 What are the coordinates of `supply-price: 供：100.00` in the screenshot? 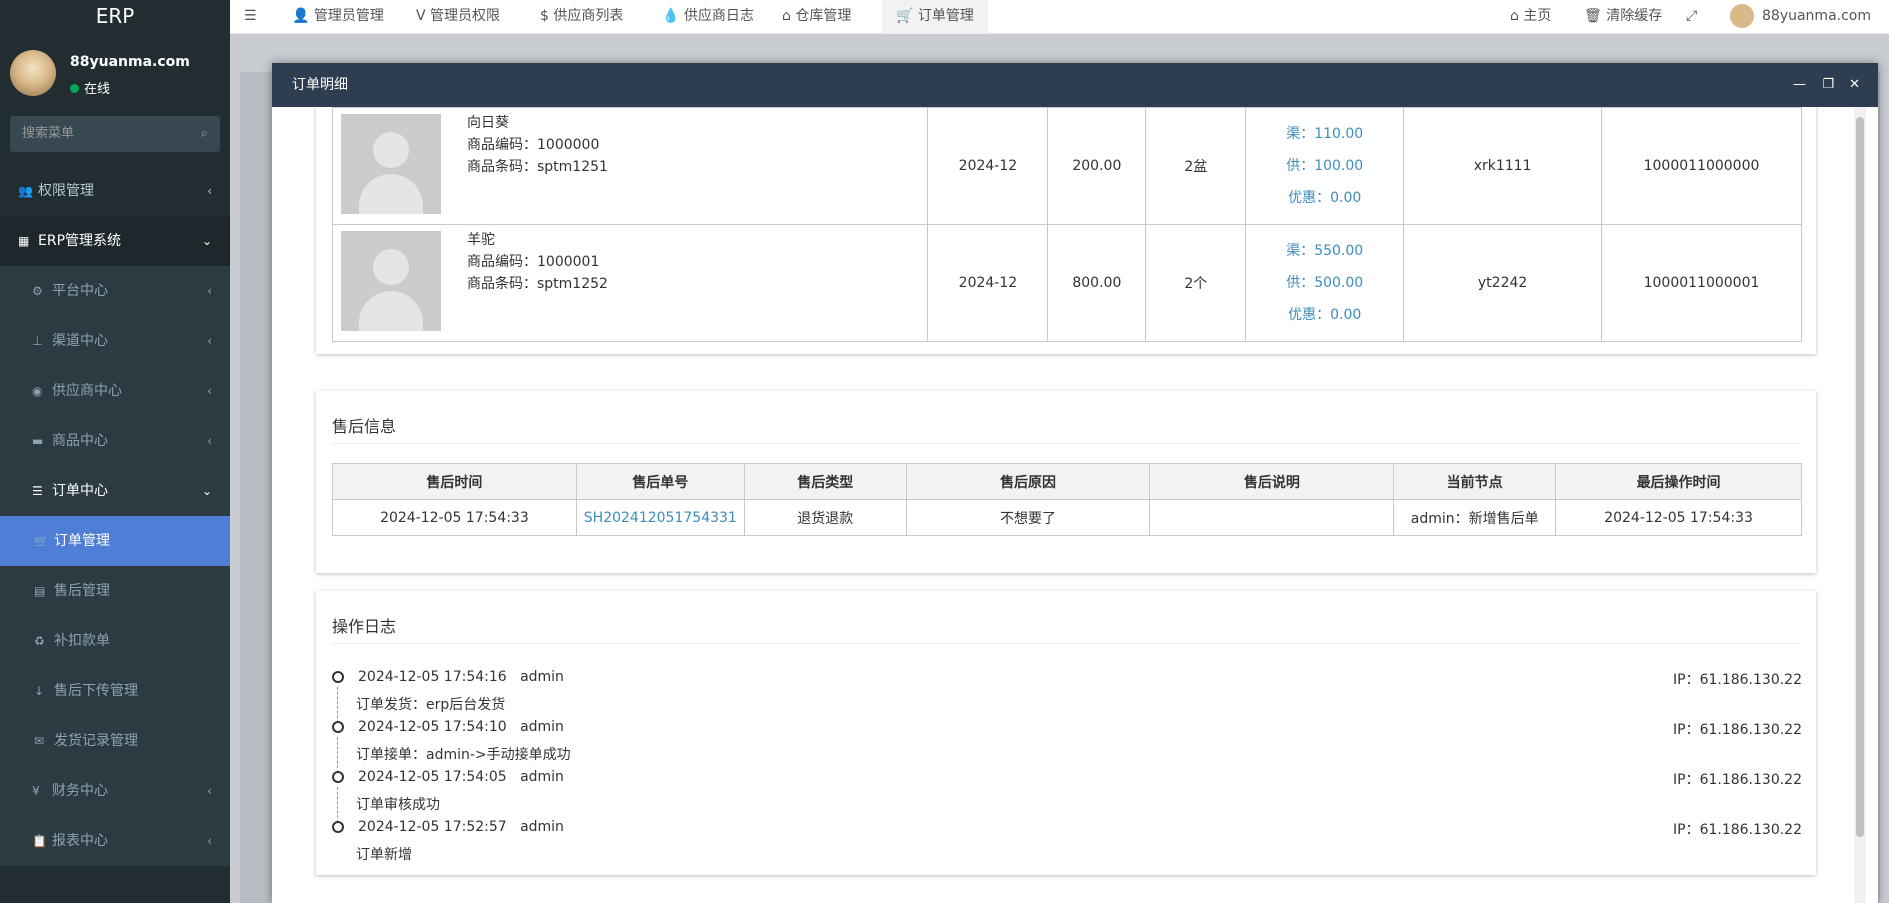 It's located at (1325, 166).